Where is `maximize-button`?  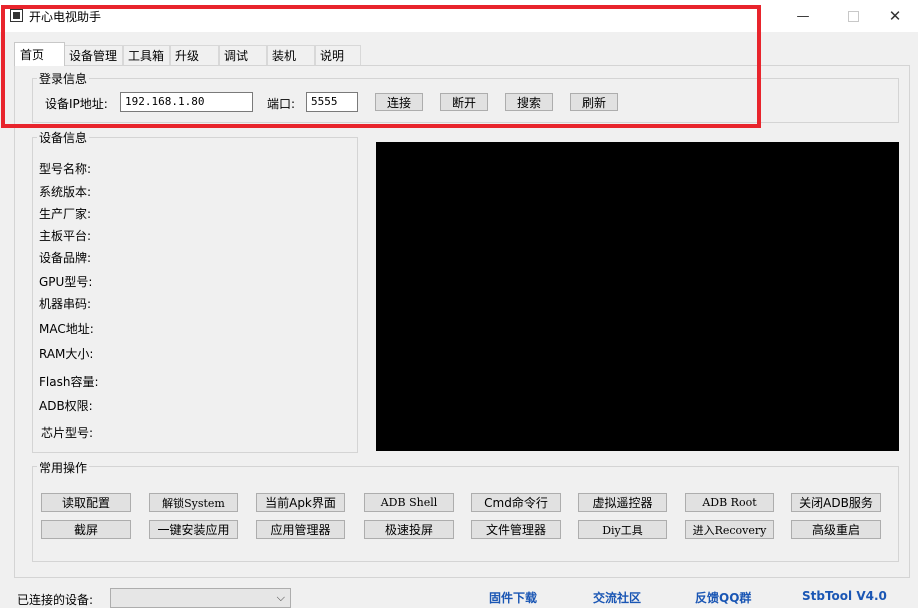 maximize-button is located at coordinates (853, 16).